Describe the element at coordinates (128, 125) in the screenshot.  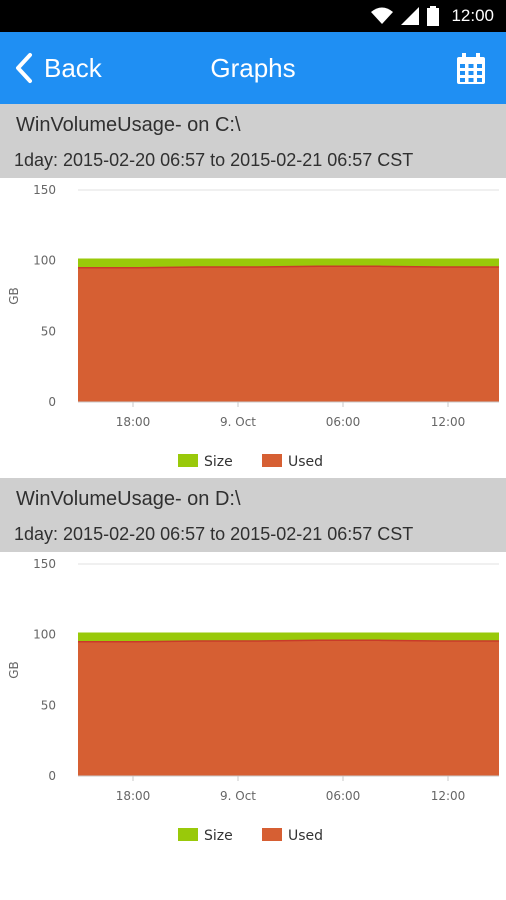
I see `graph-title: WinVolumeUsage- on C:\` at that location.